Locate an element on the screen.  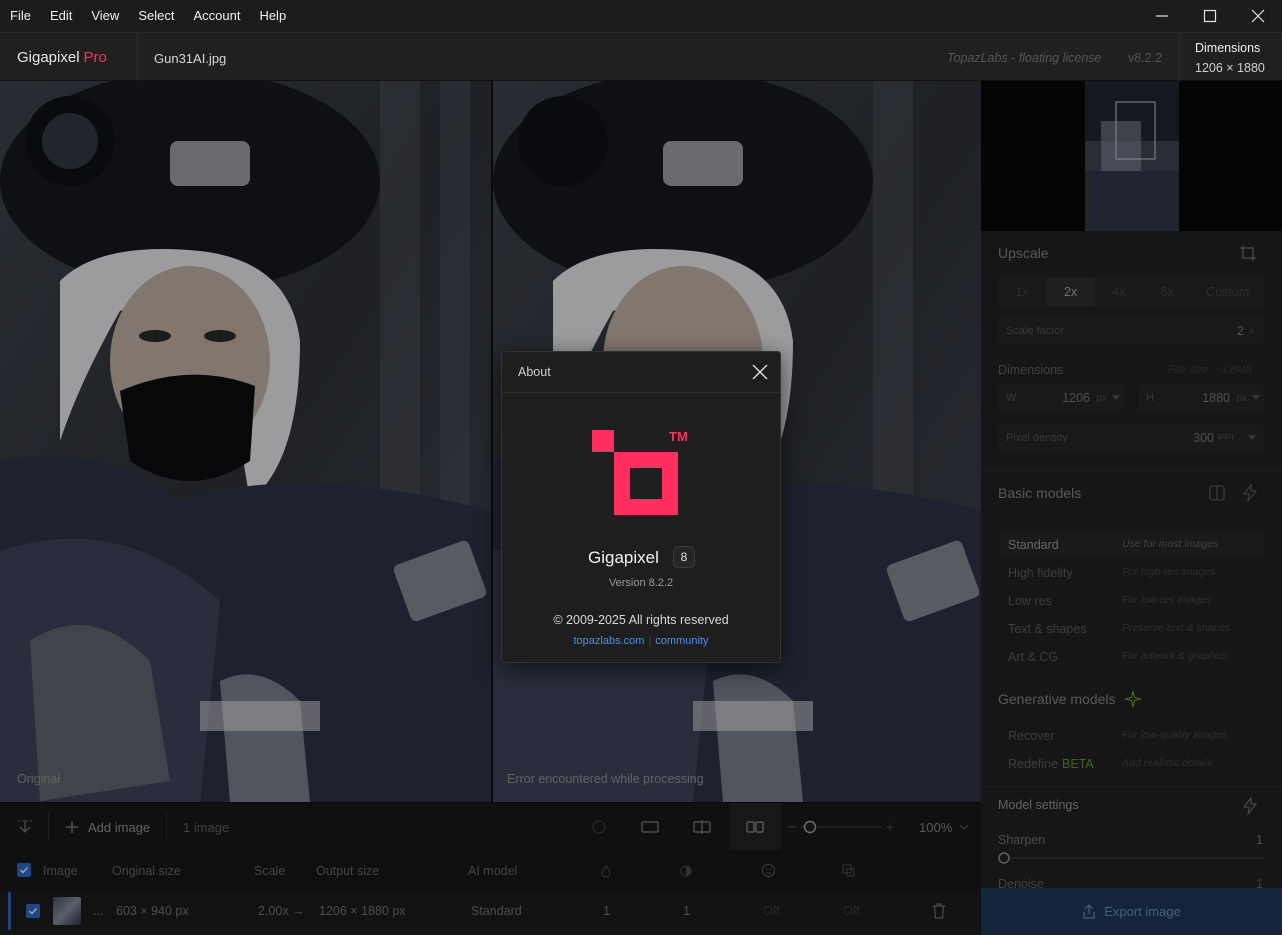
target-icon is located at coordinates (599, 827).